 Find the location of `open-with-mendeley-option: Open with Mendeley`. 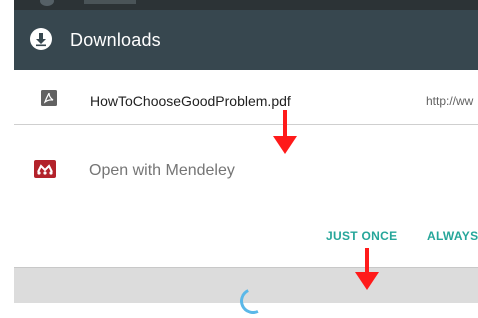

open-with-mendeley-option: Open with Mendeley is located at coordinates (246, 170).